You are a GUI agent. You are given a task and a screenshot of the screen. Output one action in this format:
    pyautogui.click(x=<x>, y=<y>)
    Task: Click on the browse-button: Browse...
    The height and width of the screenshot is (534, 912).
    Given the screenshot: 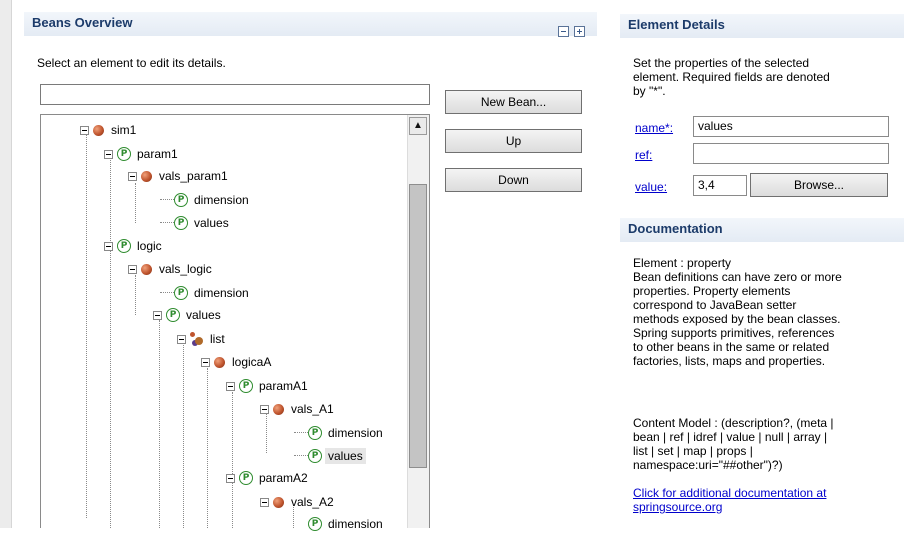 What is the action you would take?
    pyautogui.click(x=819, y=185)
    